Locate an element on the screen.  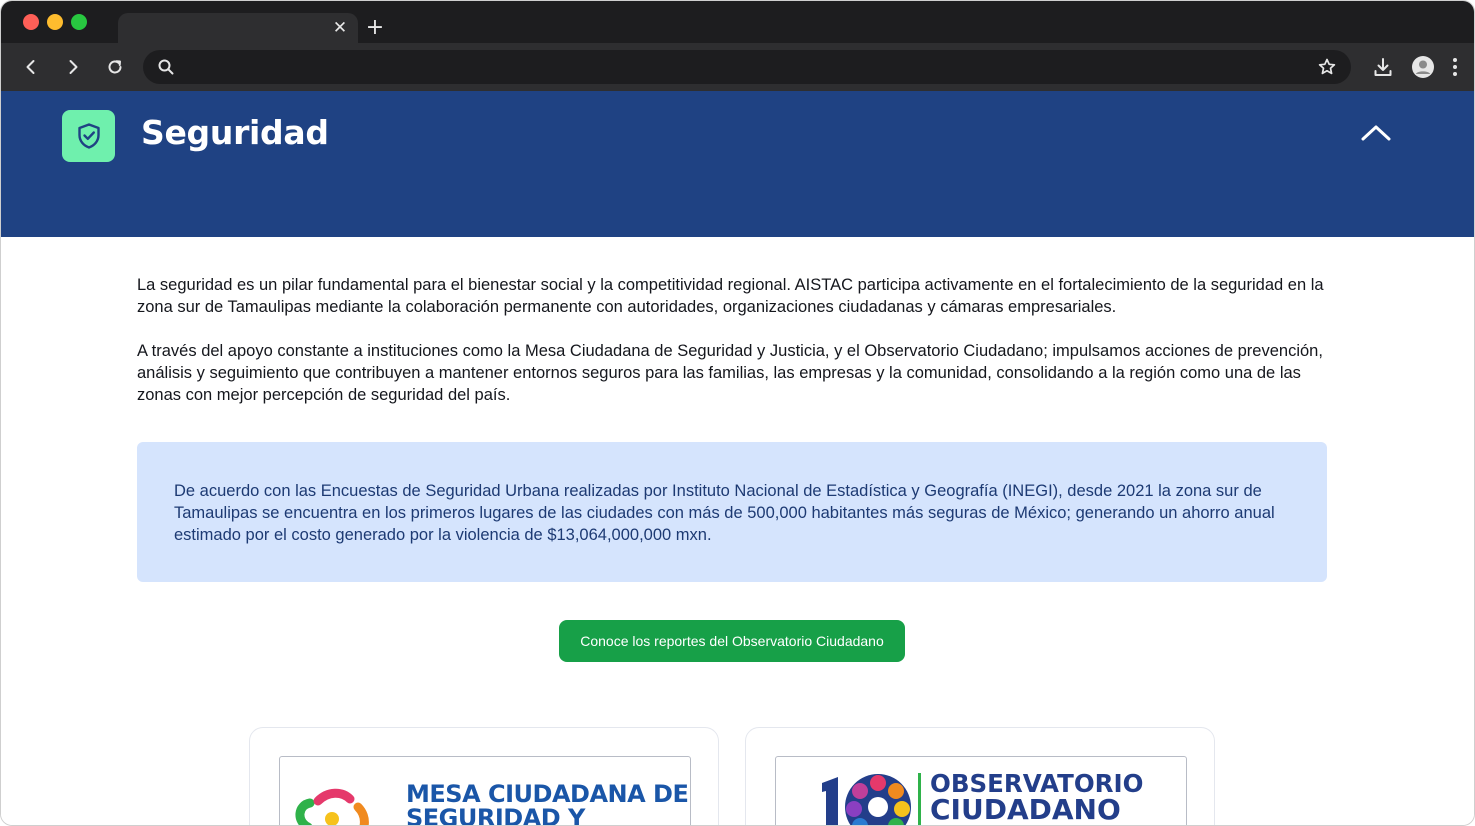
observatorio-logo: OBSERVATORIO CIUDADANO is located at coordinates (981, 791).